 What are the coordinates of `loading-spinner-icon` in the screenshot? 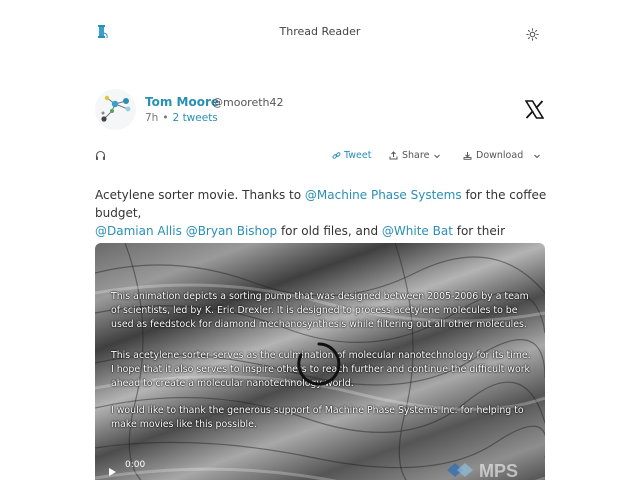 It's located at (319, 364).